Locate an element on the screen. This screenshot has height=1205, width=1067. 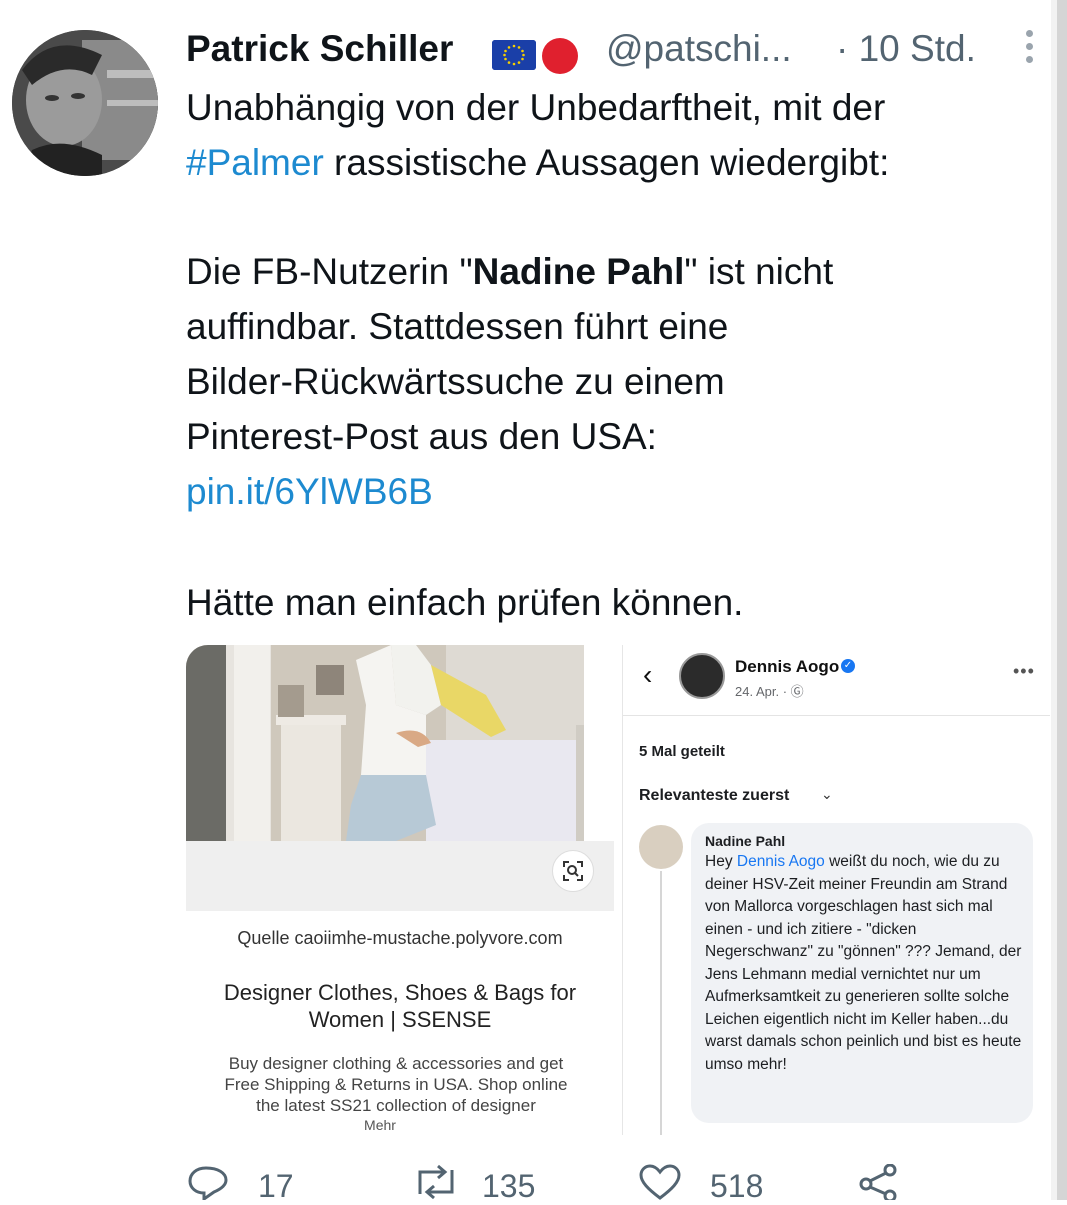
tweet-text-line: pin.it/6YlWB6B is located at coordinates (309, 492).